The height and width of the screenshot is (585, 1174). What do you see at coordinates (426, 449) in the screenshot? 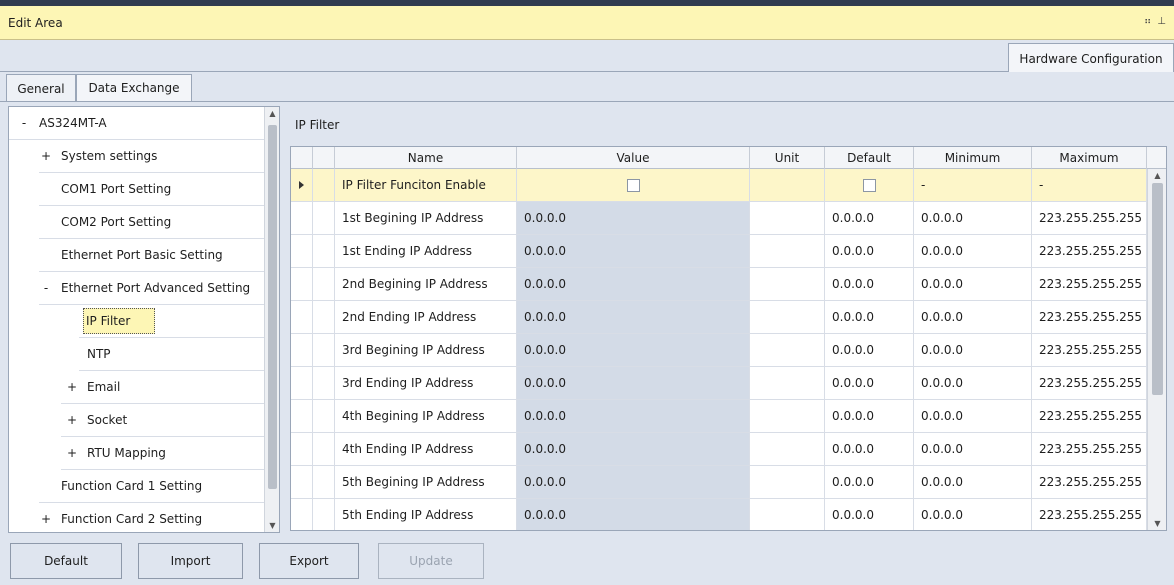
I see `cell-name: 4th Ending IP Address` at bounding box center [426, 449].